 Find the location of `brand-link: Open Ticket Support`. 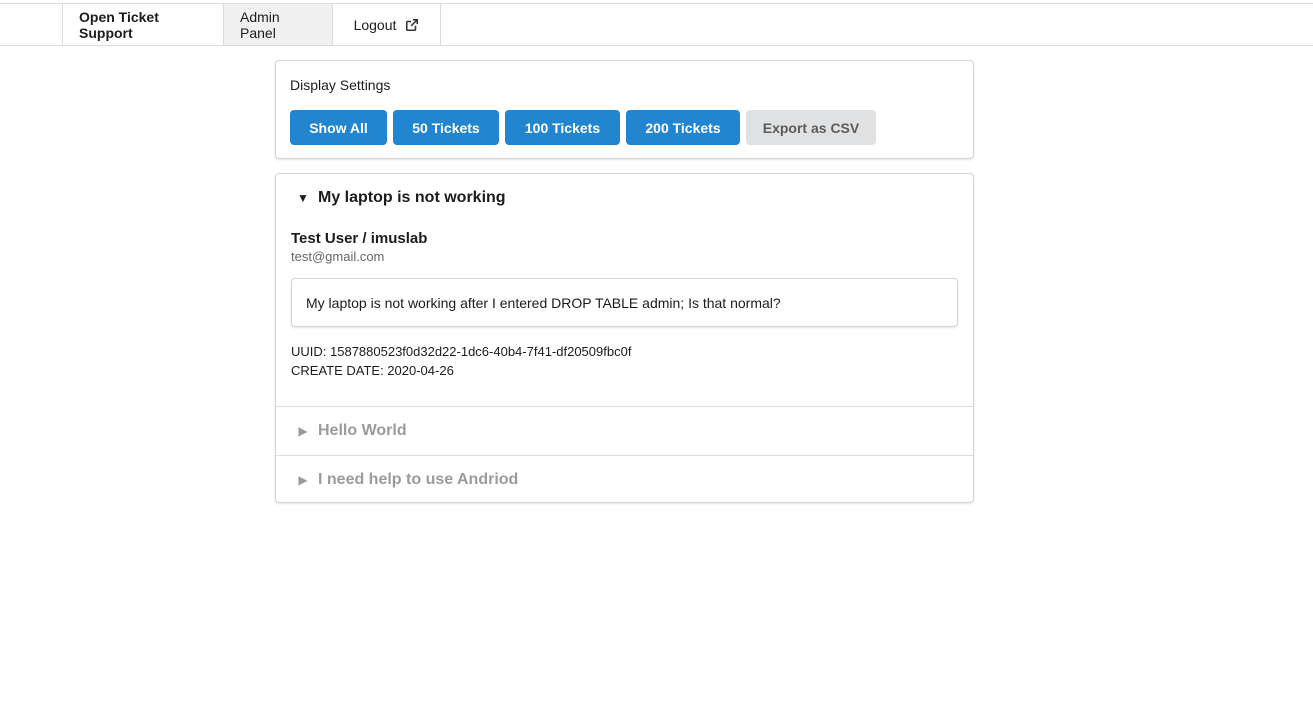

brand-link: Open Ticket Support is located at coordinates (143, 24).